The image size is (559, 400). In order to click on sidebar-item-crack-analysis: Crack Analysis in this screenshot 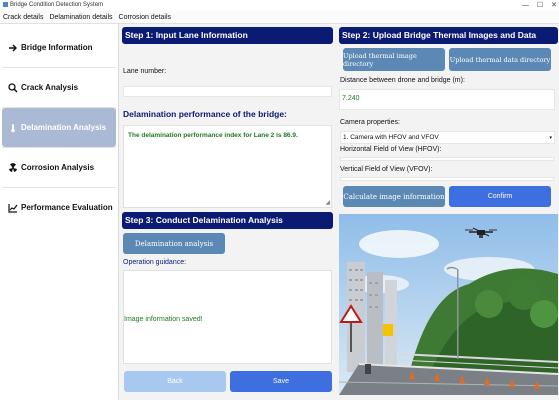, I will do `click(59, 87)`.